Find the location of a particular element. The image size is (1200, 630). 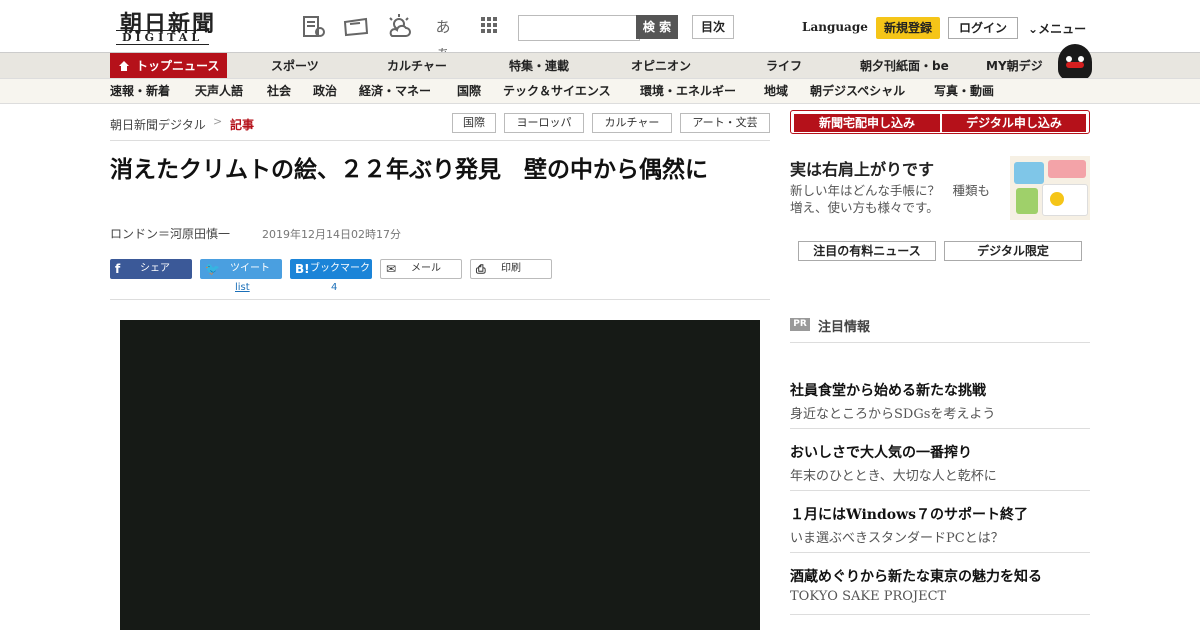

nav2-item-society: 社会 is located at coordinates (279, 91).